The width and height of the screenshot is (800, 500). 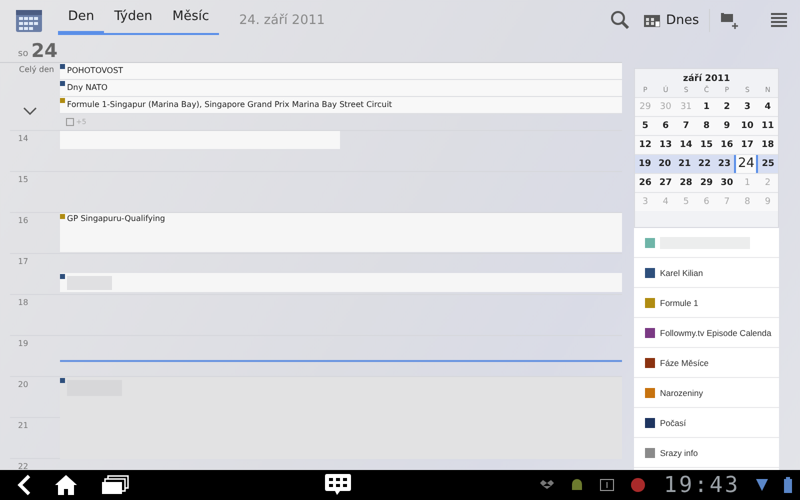 What do you see at coordinates (727, 183) in the screenshot?
I see `calendar-day: 30` at bounding box center [727, 183].